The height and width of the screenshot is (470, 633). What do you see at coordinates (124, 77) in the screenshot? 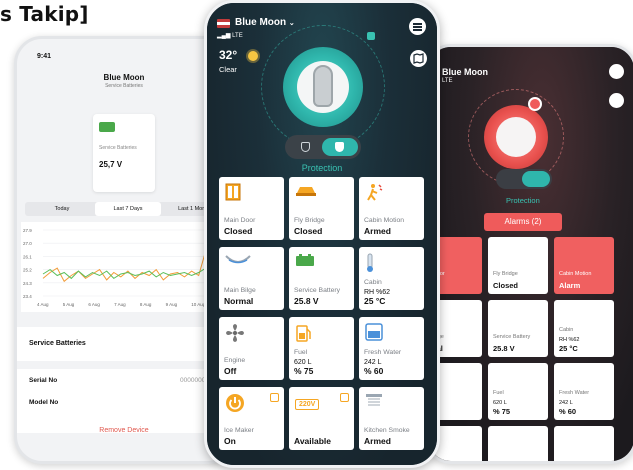
I see `page-title: Blue Moon` at bounding box center [124, 77].